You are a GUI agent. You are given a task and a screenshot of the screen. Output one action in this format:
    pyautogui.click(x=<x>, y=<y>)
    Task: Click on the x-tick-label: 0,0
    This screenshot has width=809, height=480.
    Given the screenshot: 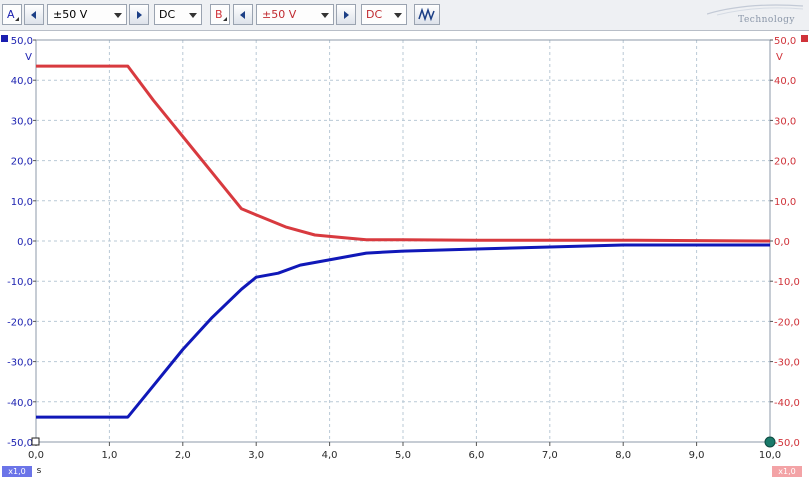 What is the action you would take?
    pyautogui.click(x=36, y=455)
    